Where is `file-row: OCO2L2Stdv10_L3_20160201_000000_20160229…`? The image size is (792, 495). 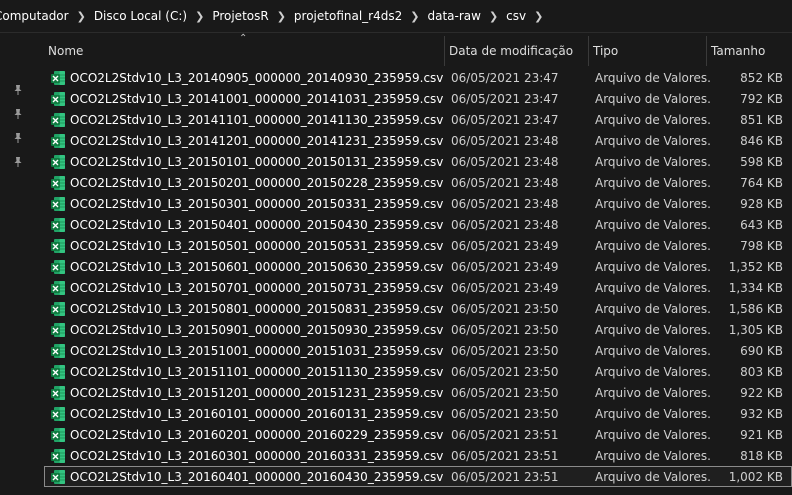
file-row: OCO2L2Stdv10_L3_20160201_000000_20160229… is located at coordinates (418, 434).